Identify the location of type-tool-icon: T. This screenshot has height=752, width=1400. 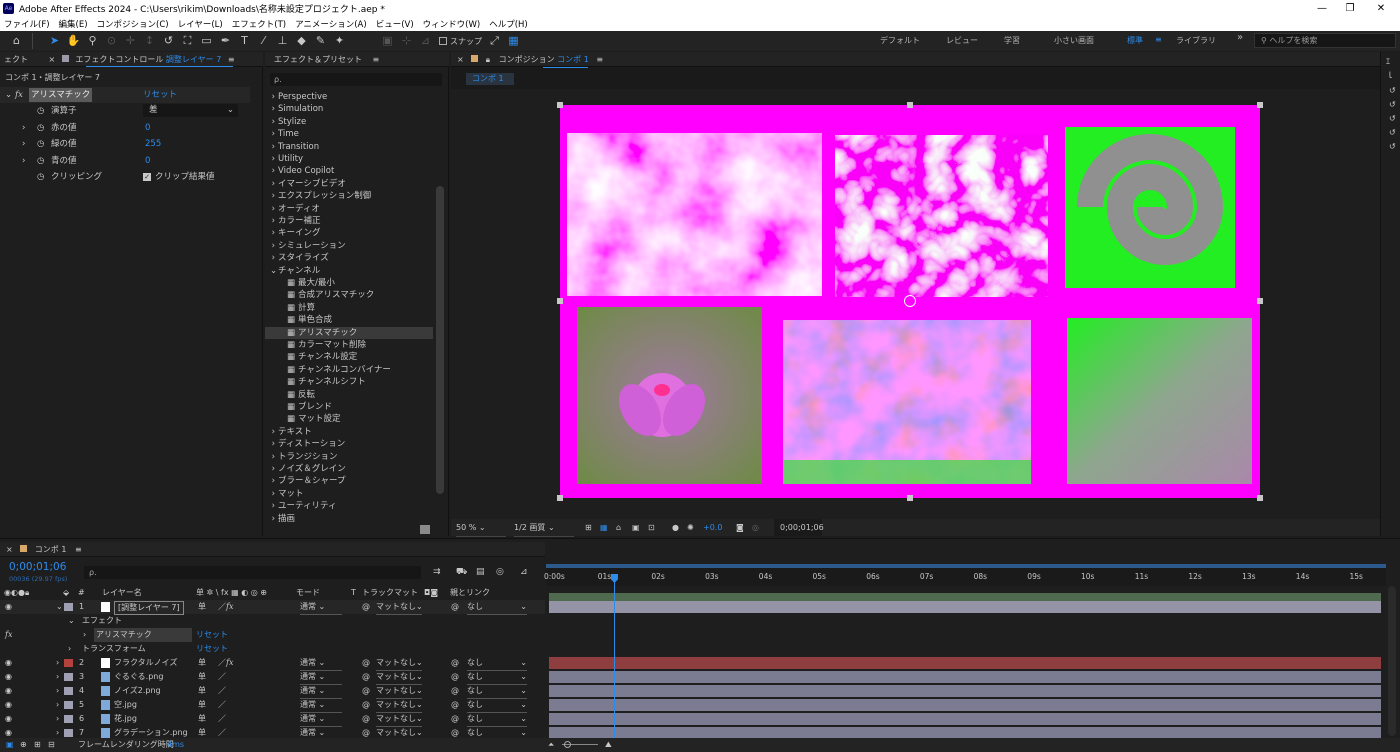
(244, 41).